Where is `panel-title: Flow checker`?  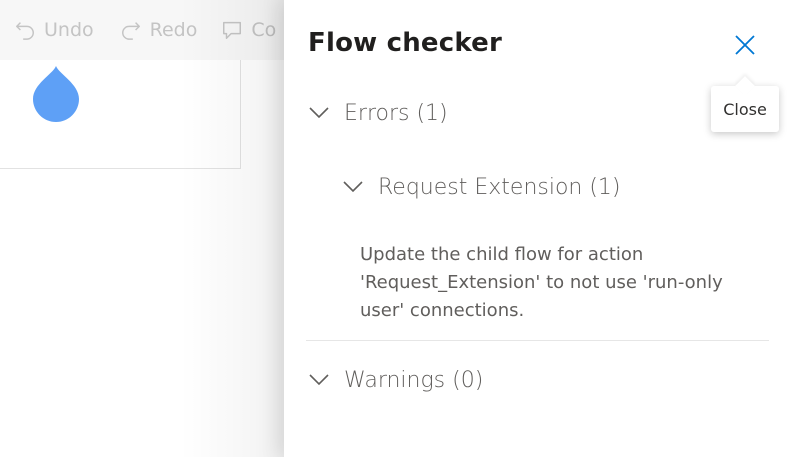
panel-title: Flow checker is located at coordinates (405, 43).